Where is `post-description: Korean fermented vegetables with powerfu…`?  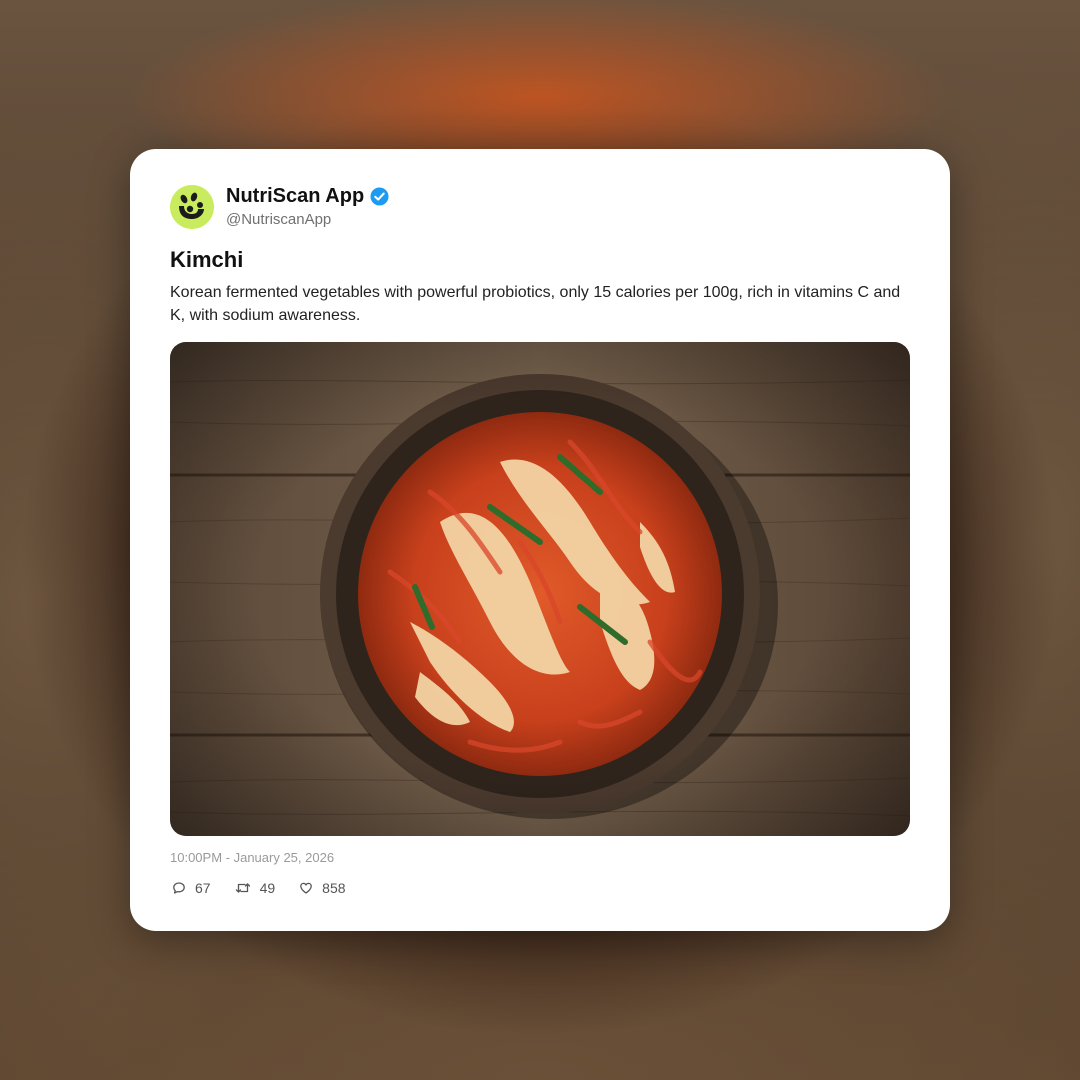 post-description: Korean fermented vegetables with powerfu… is located at coordinates (535, 304).